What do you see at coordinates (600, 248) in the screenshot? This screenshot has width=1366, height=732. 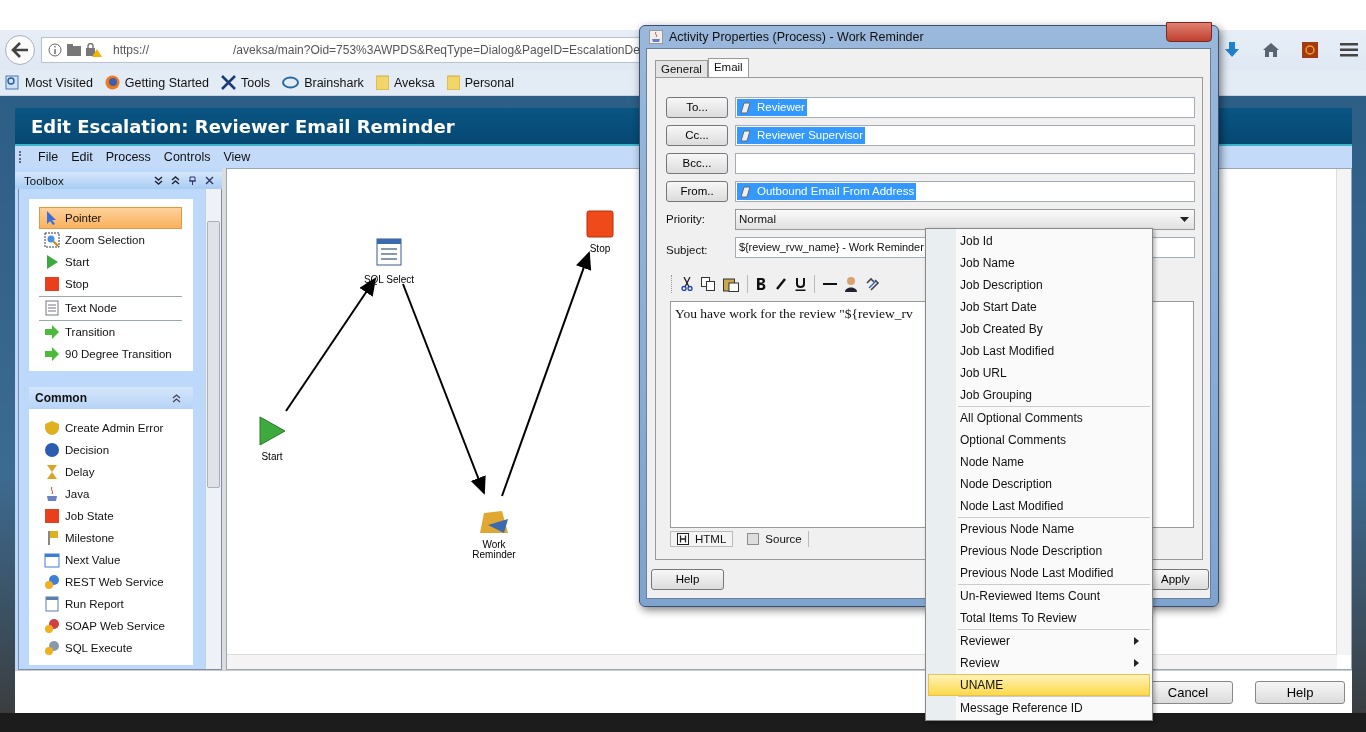 I see `node-label: Stop` at bounding box center [600, 248].